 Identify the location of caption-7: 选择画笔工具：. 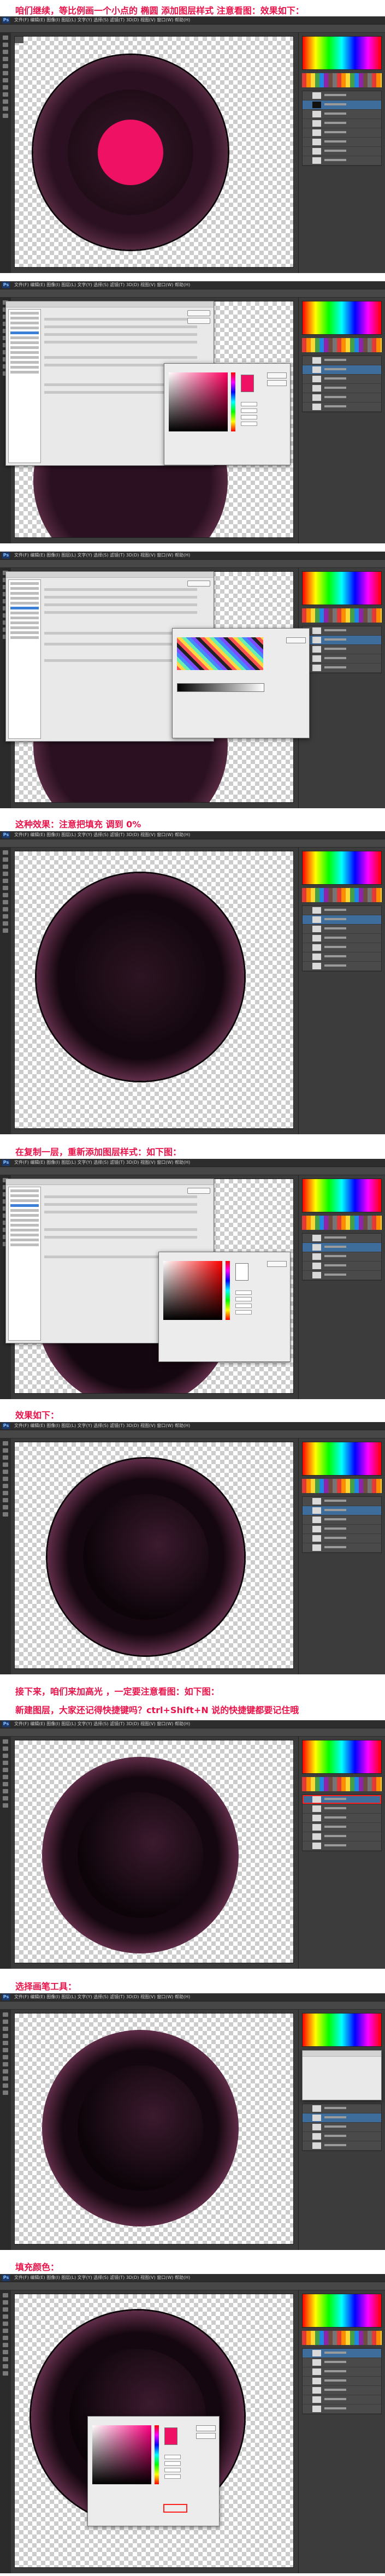
(46, 1987).